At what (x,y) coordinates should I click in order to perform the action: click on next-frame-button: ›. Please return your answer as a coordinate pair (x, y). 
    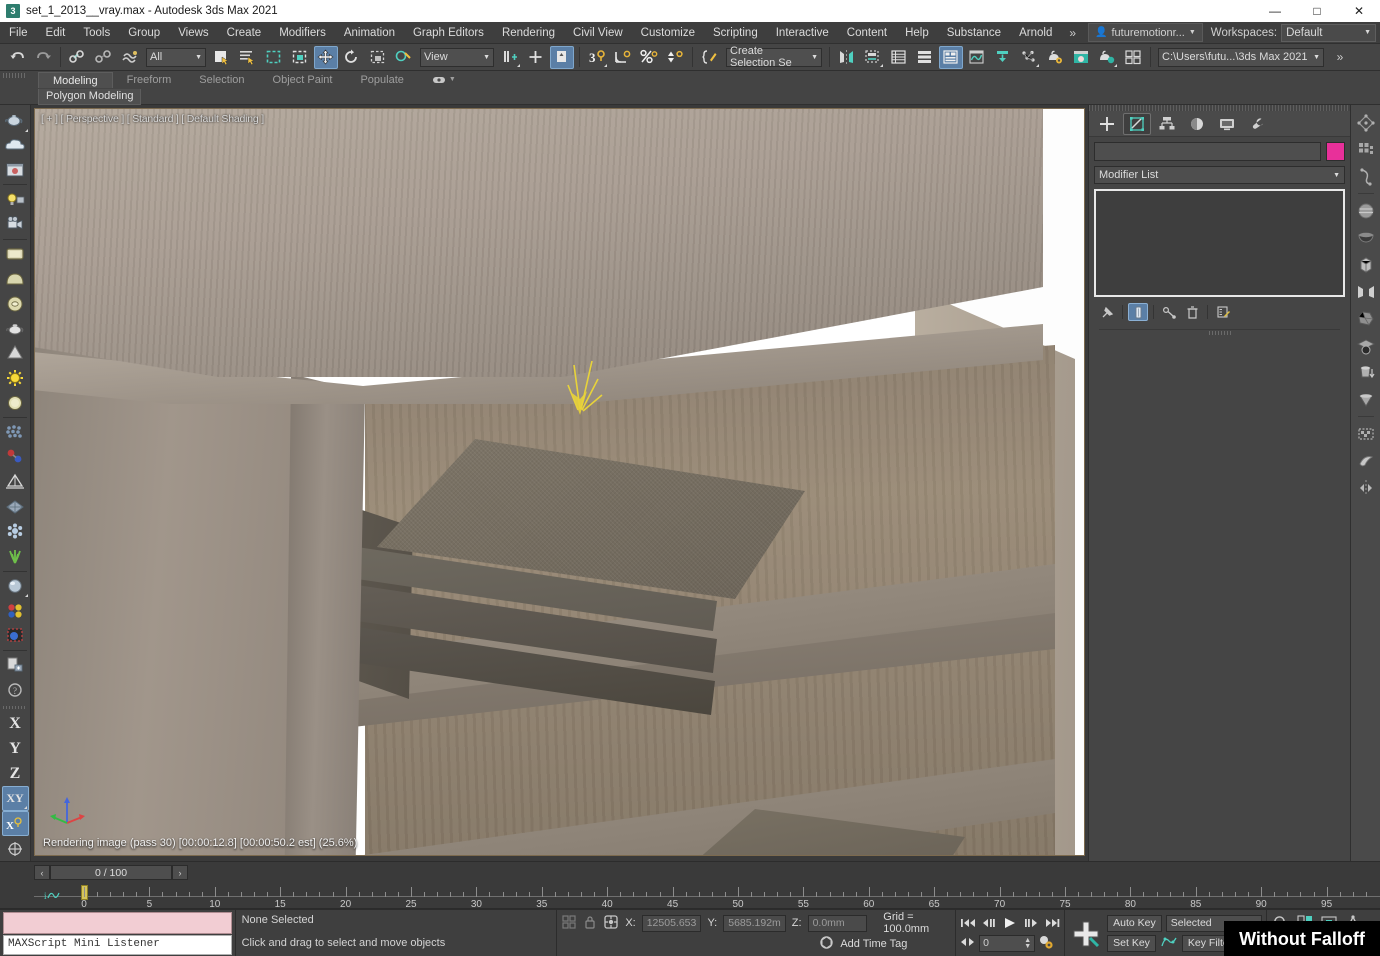
    Looking at the image, I should click on (180, 872).